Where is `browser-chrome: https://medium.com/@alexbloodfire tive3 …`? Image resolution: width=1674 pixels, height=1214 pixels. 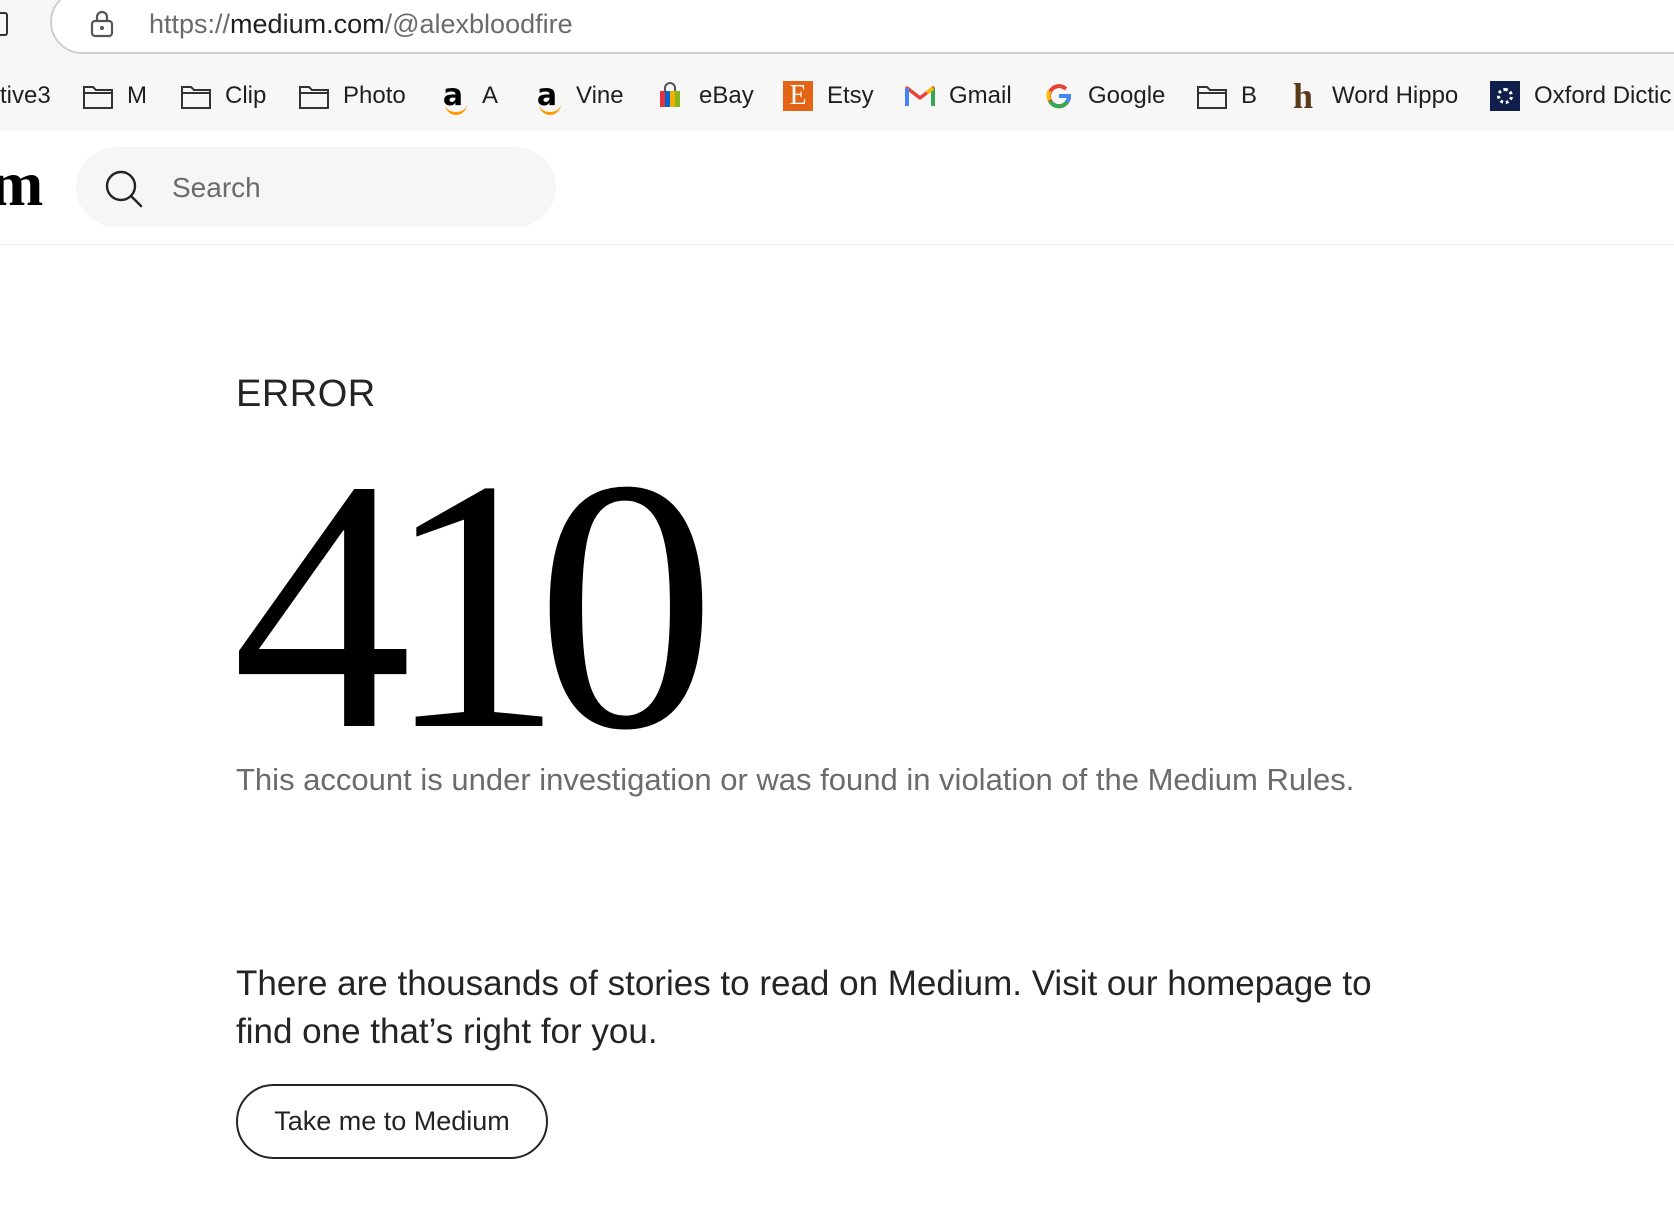
browser-chrome: https://medium.com/@alexbloodfire tive3 … is located at coordinates (837, 66).